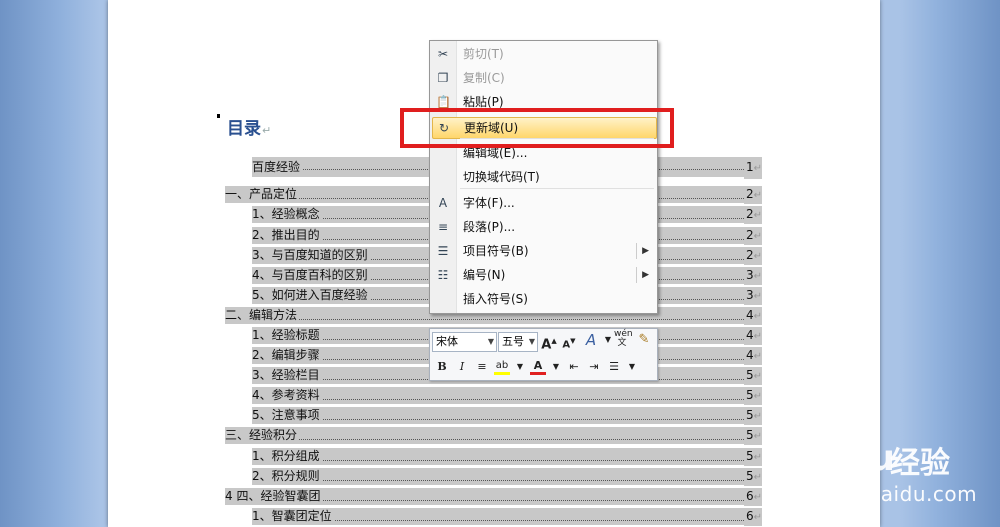 The height and width of the screenshot is (527, 1000). I want to click on toc-entry-text: 一、产品定位, so click(262, 194).